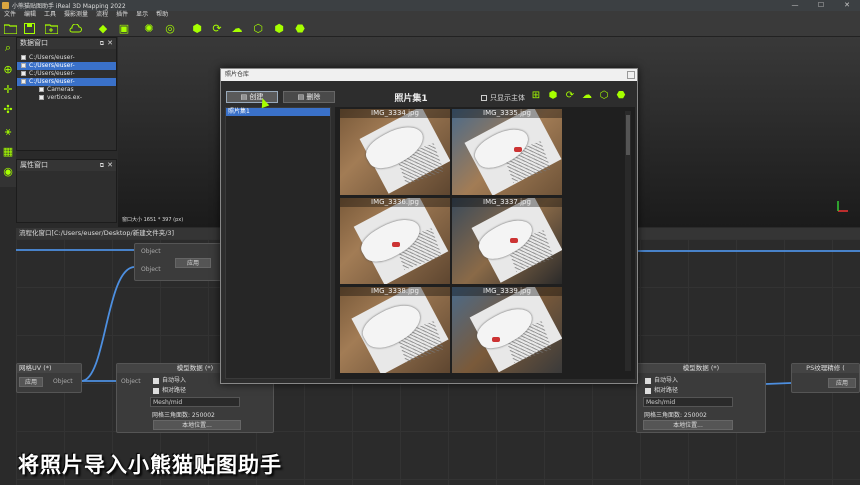 Image resolution: width=860 pixels, height=485 pixels. Describe the element at coordinates (395, 241) in the screenshot. I see `photo-thumbnail: IMG_3336.jpg` at that location.